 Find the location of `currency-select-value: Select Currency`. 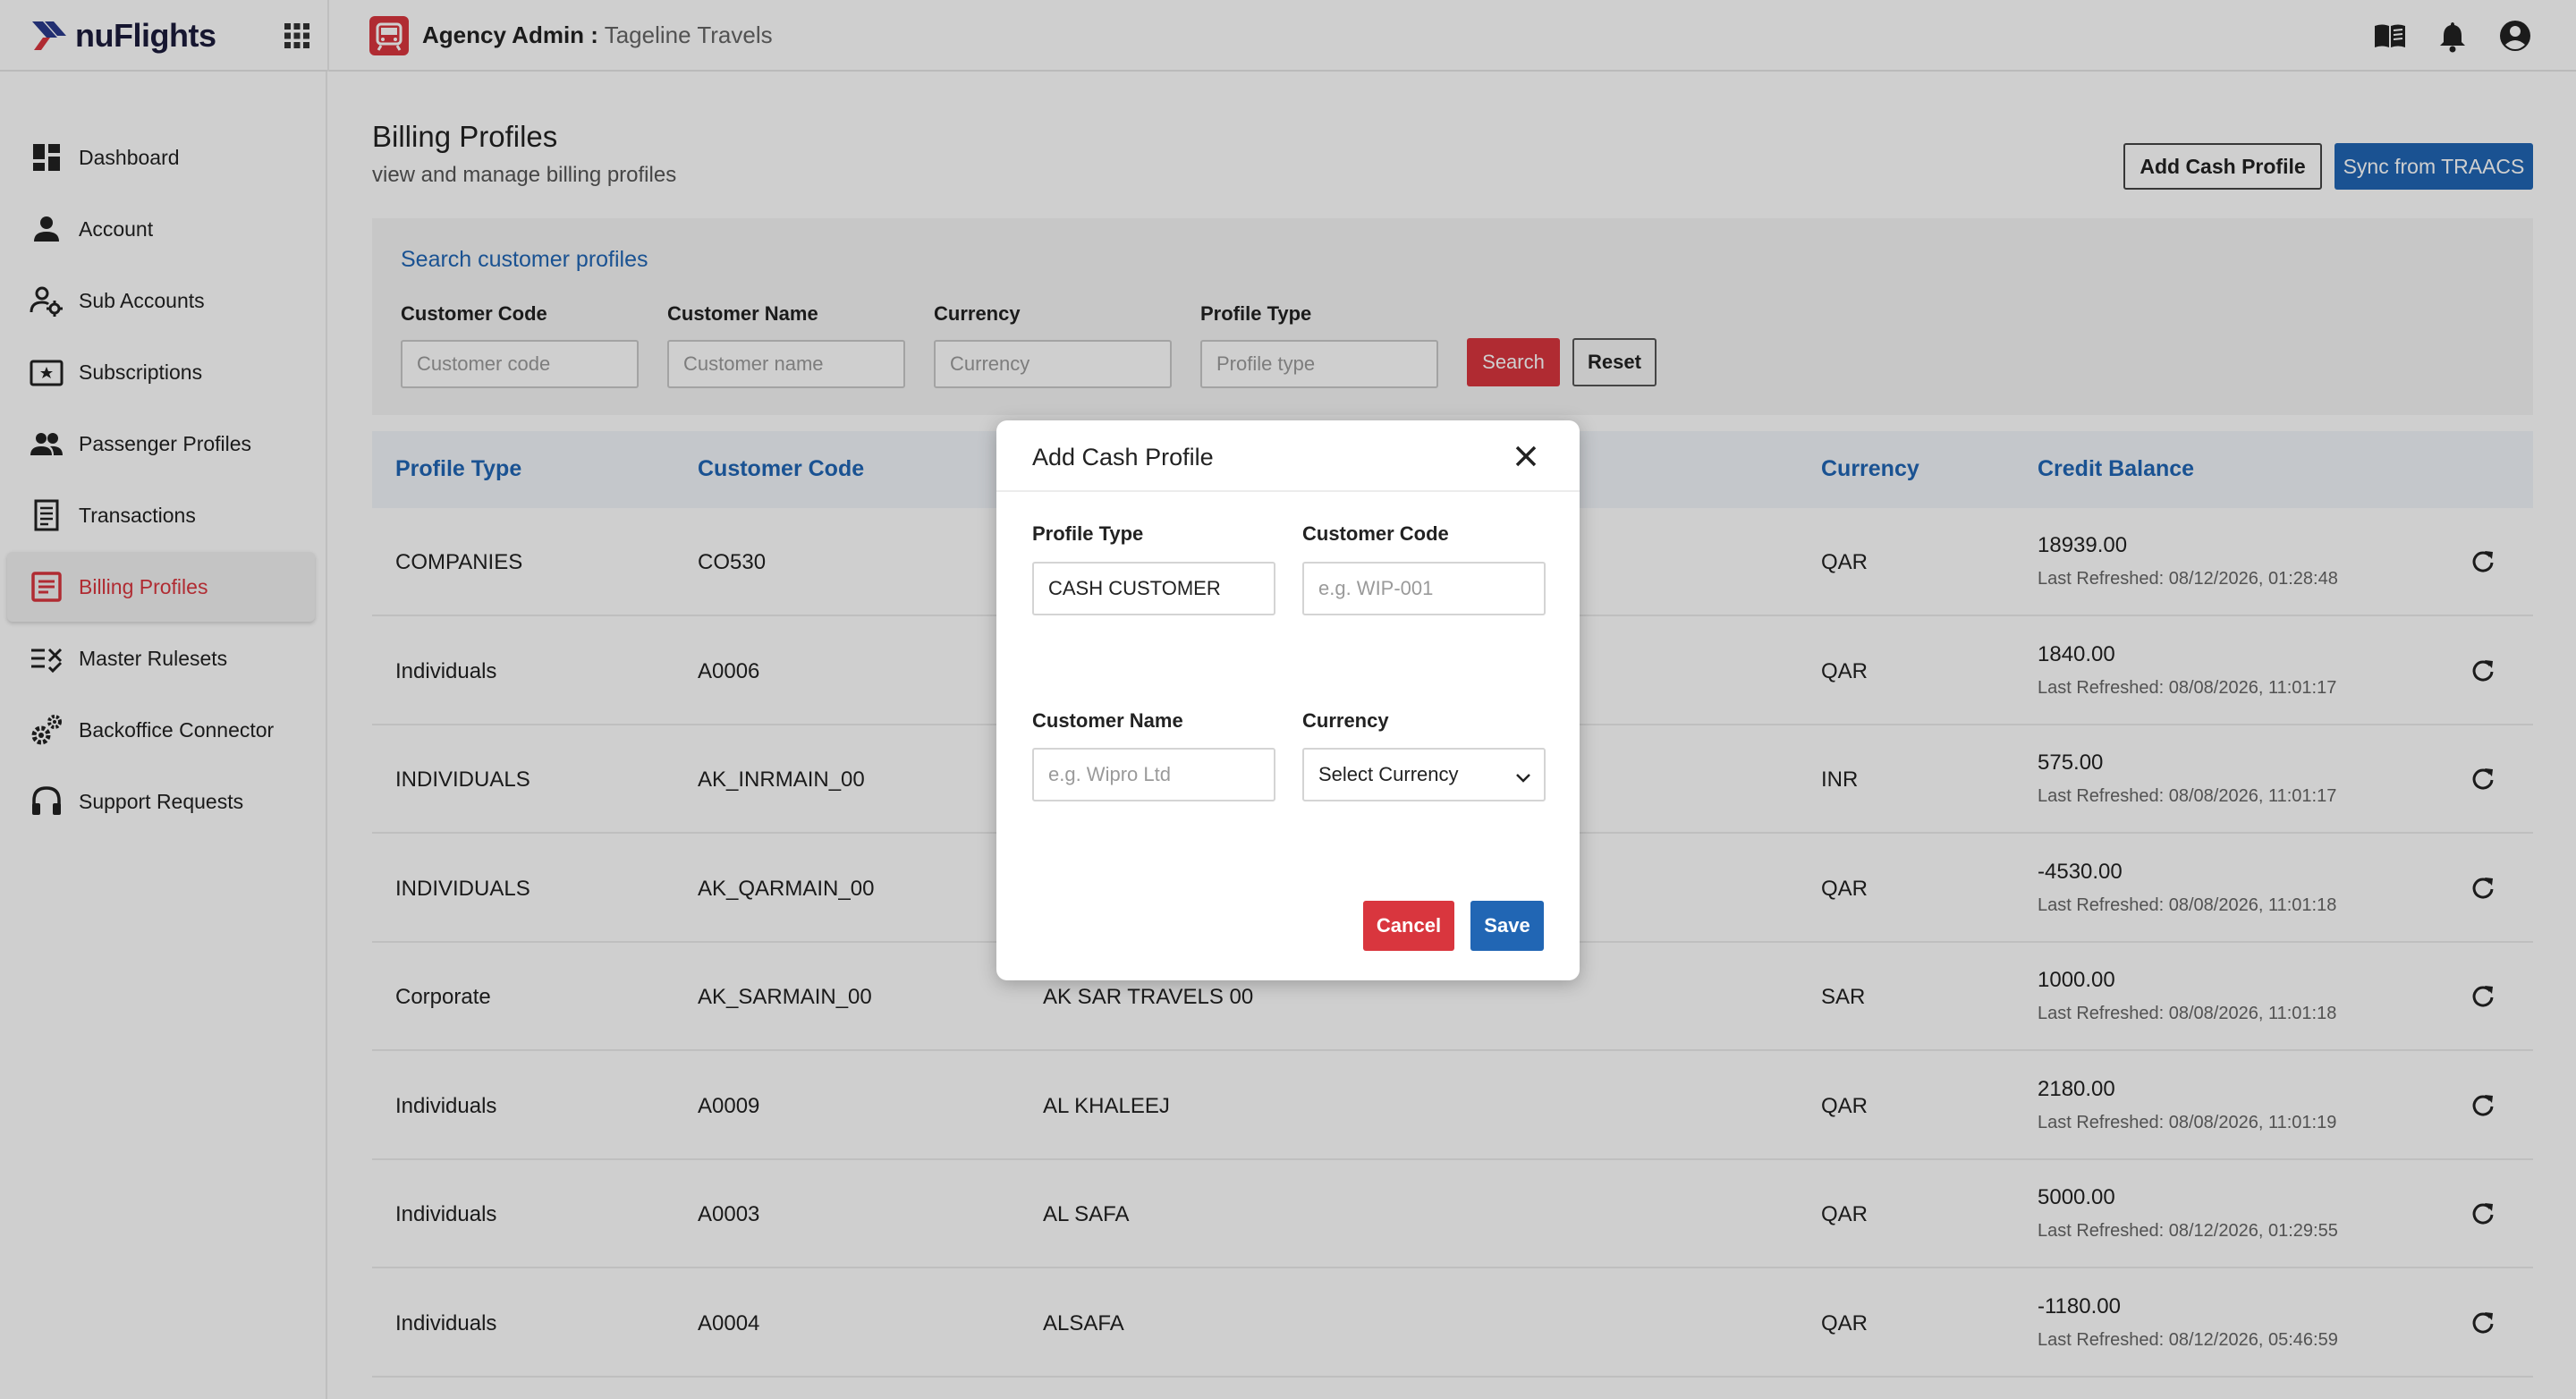

currency-select-value: Select Currency is located at coordinates (1388, 774).